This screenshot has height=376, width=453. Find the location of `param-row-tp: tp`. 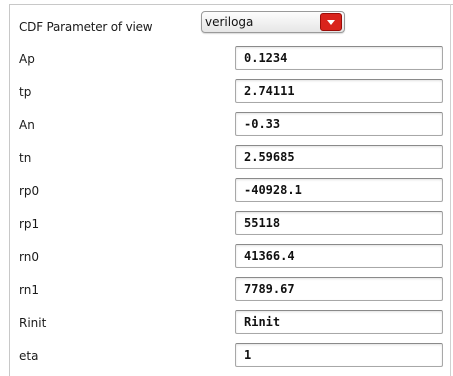

param-row-tp: tp is located at coordinates (230, 92).